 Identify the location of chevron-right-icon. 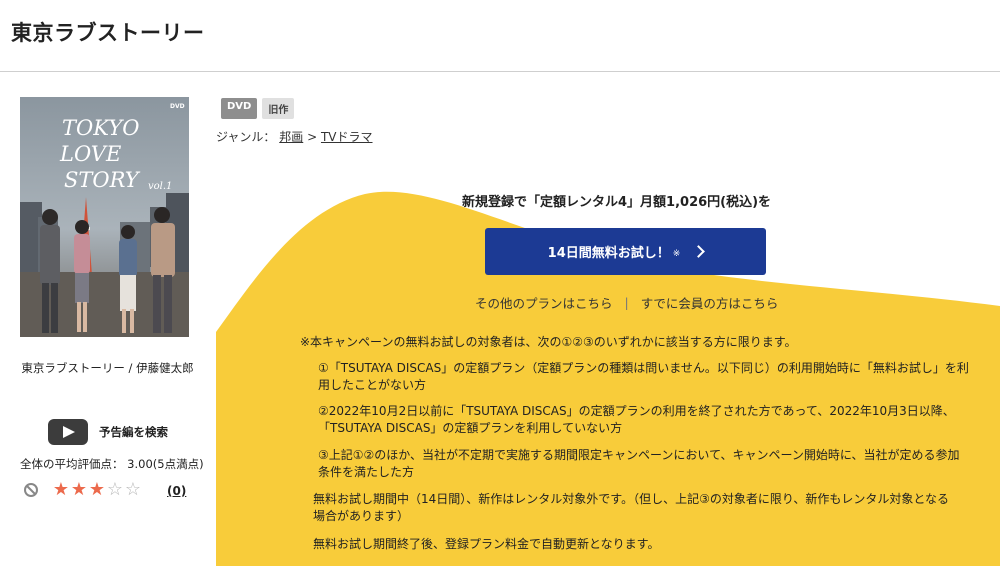
(699, 251).